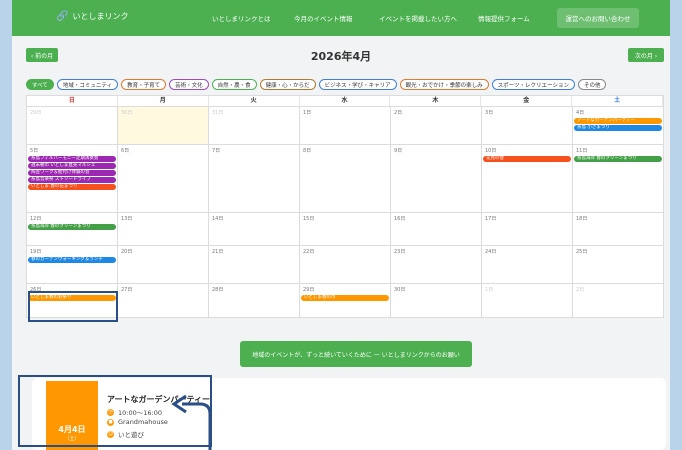 This screenshot has width=682, height=450. Describe the element at coordinates (254, 126) in the screenshot. I see `calendar-day-cell: 31日` at that location.